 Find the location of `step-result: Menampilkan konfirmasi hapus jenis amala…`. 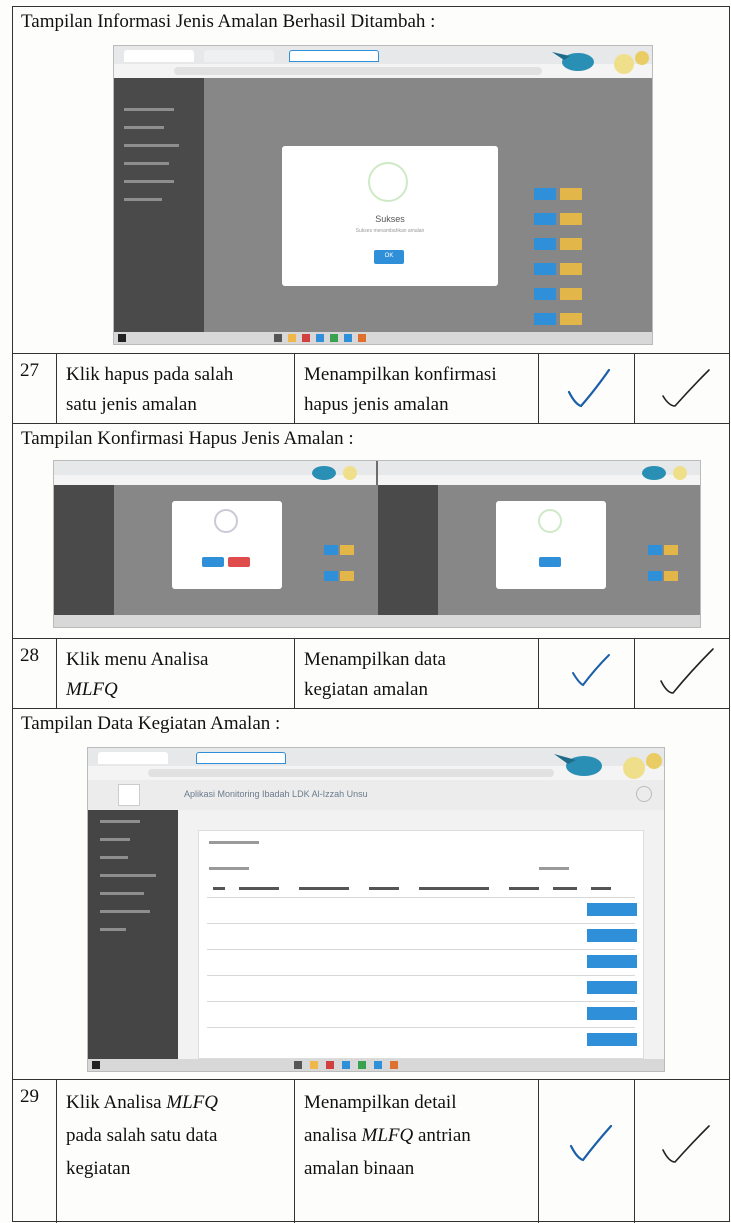

step-result: Menampilkan konfirmasi hapus jenis amala… is located at coordinates (400, 389).